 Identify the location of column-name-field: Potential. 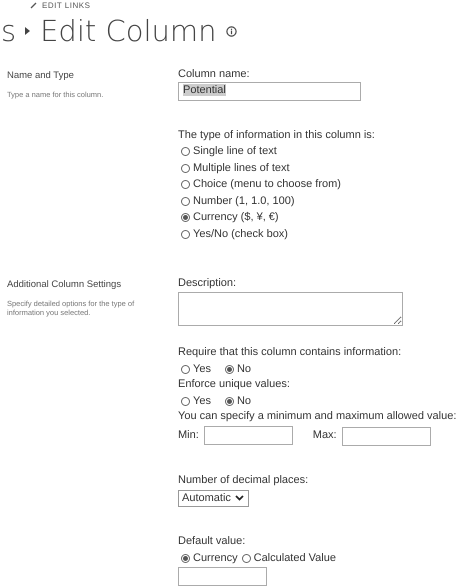
(269, 91).